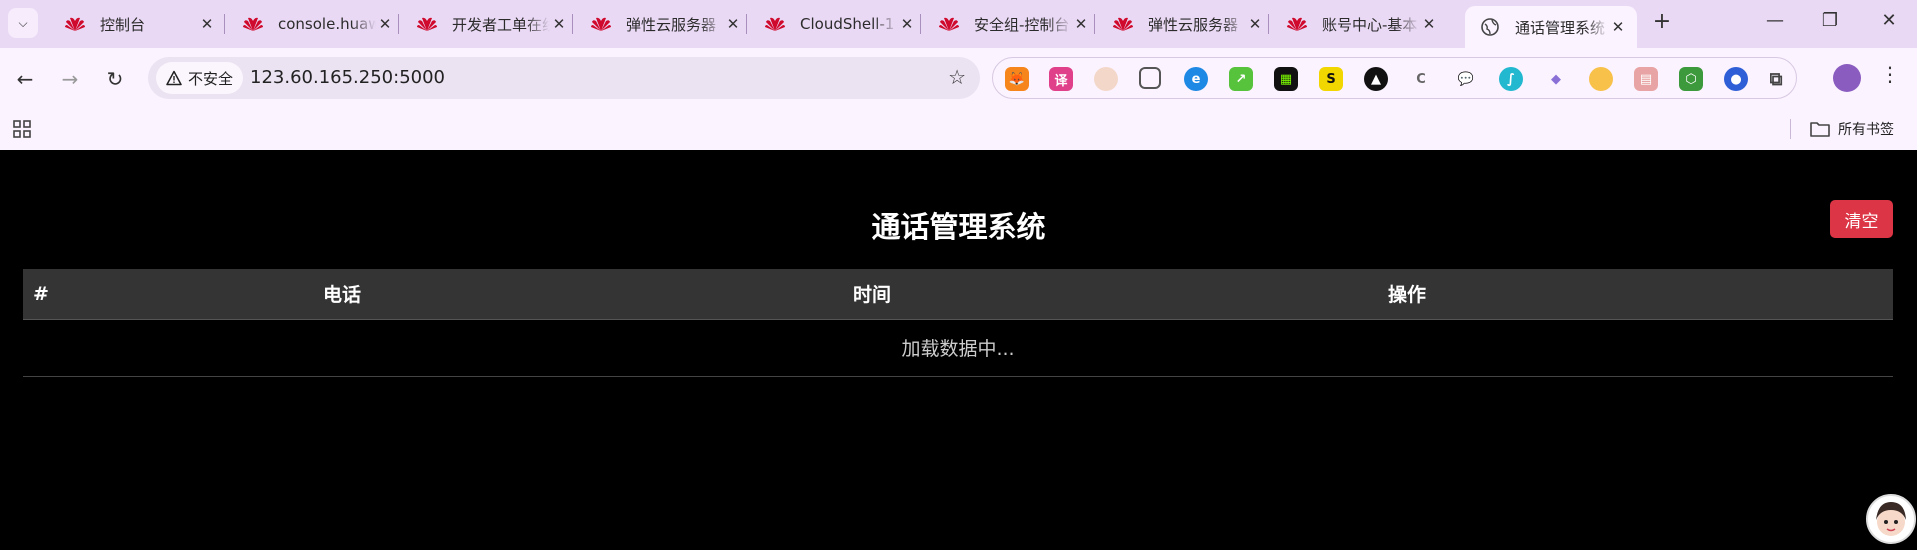 The image size is (1917, 550). Describe the element at coordinates (1110, 294) in the screenshot. I see `column-header-time: 时间` at that location.